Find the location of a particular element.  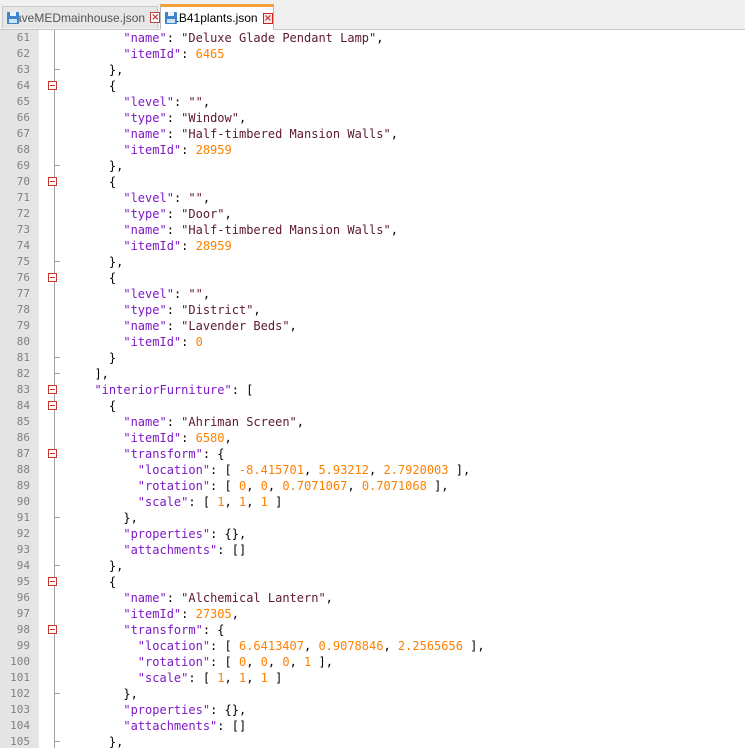

code-line: 78 "type": "District", is located at coordinates (372, 310).